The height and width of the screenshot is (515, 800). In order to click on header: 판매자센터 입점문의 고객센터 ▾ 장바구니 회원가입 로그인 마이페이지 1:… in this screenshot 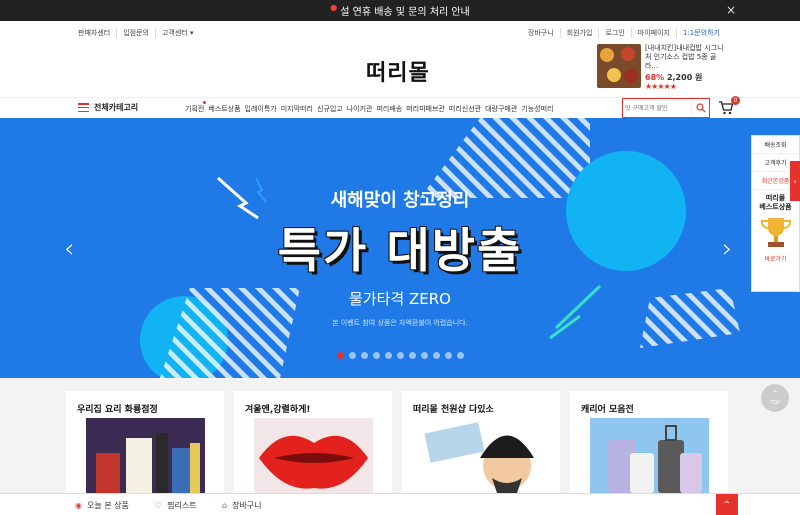, I will do `click(400, 59)`.